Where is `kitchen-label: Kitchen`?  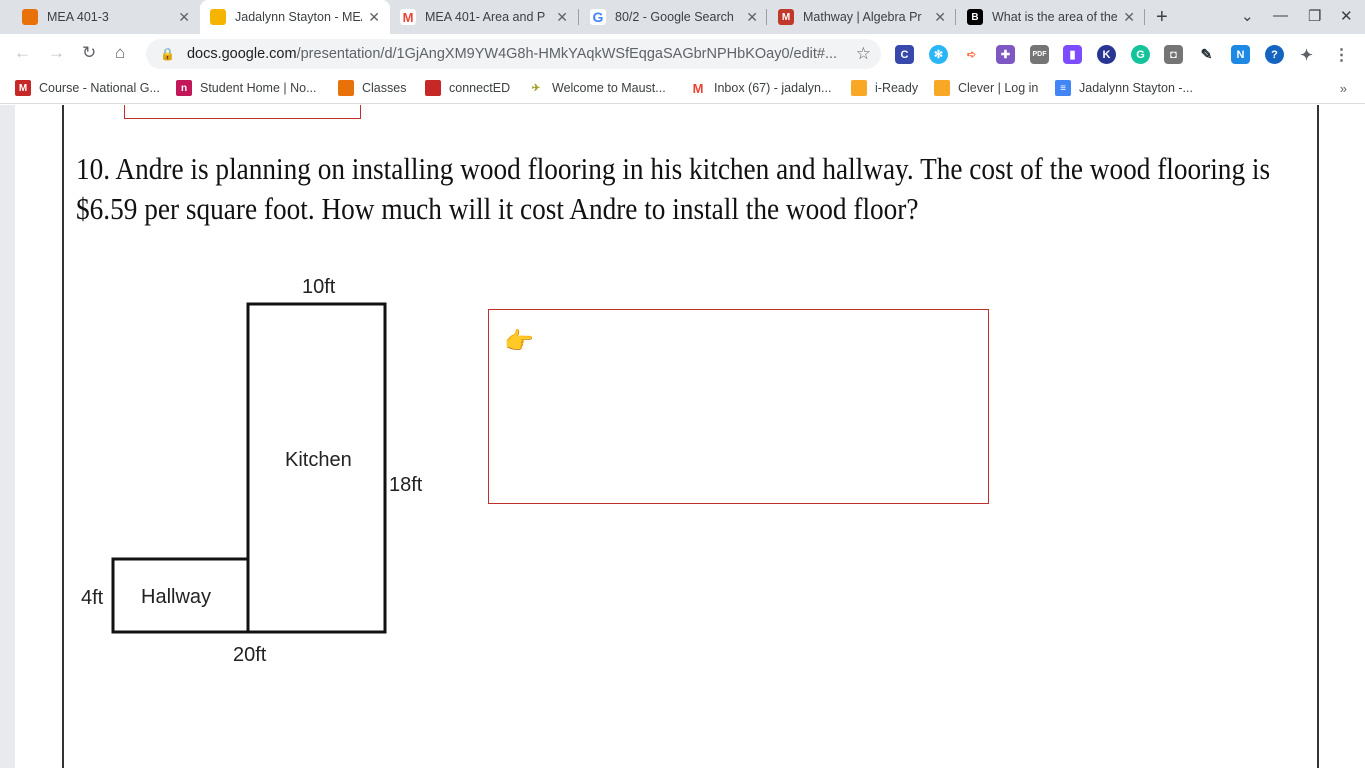
kitchen-label: Kitchen is located at coordinates (318, 460).